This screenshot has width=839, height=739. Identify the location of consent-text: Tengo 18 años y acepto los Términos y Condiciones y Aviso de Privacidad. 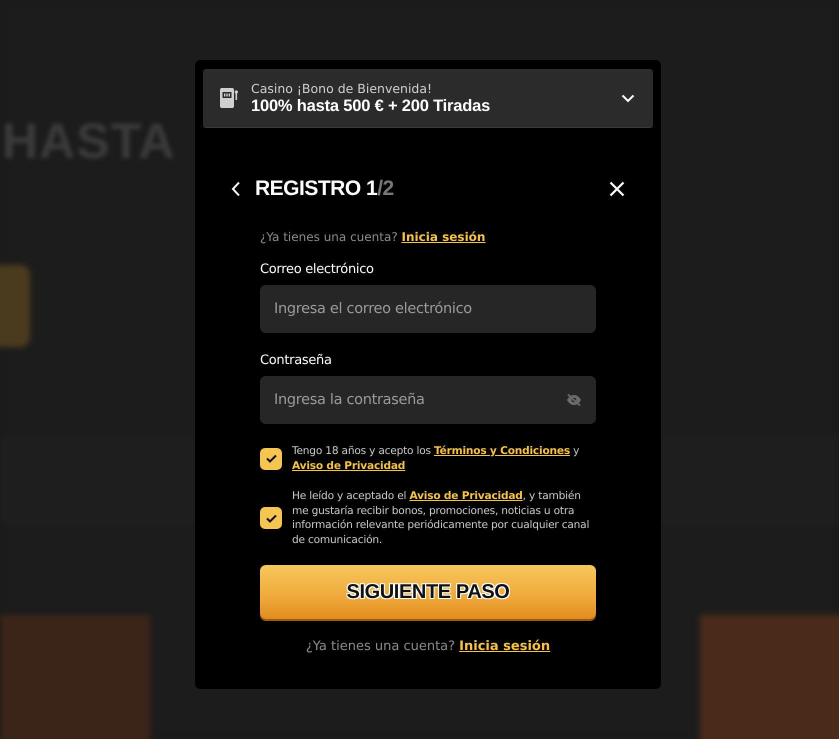
(436, 458).